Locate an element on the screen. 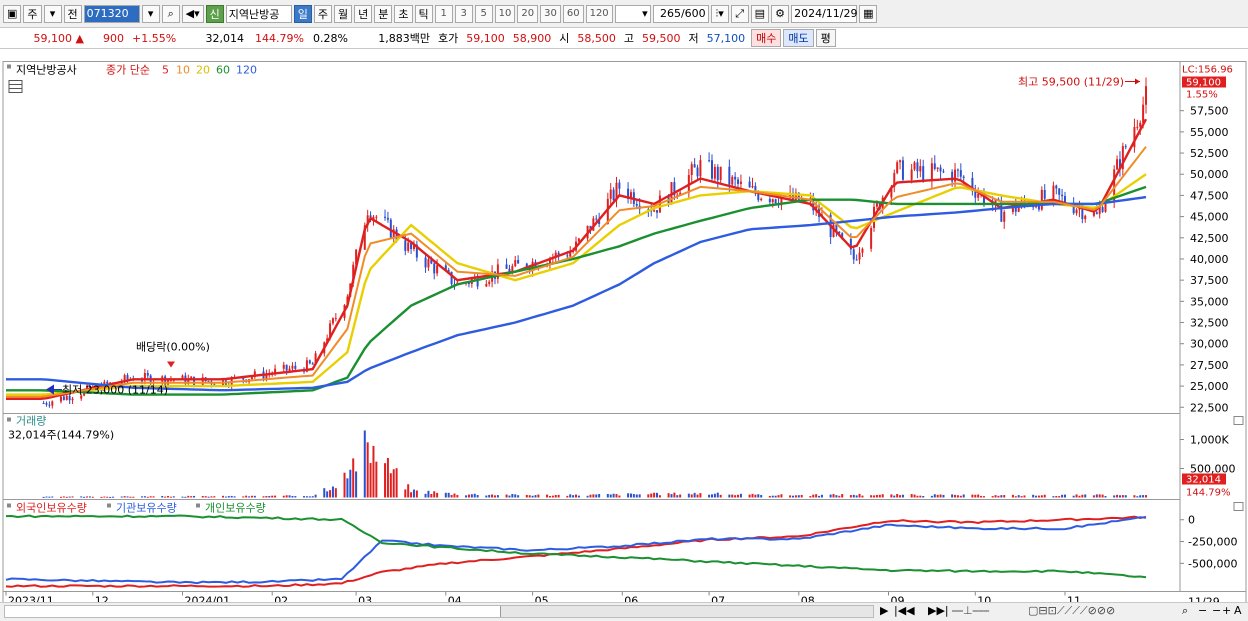 Image resolution: width=1248 pixels, height=621 pixels. period-month-tab: 월 is located at coordinates (343, 13).